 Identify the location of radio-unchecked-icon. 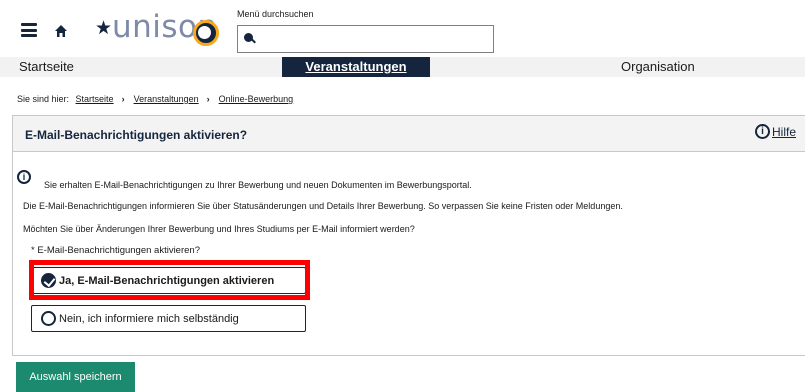
(48, 318).